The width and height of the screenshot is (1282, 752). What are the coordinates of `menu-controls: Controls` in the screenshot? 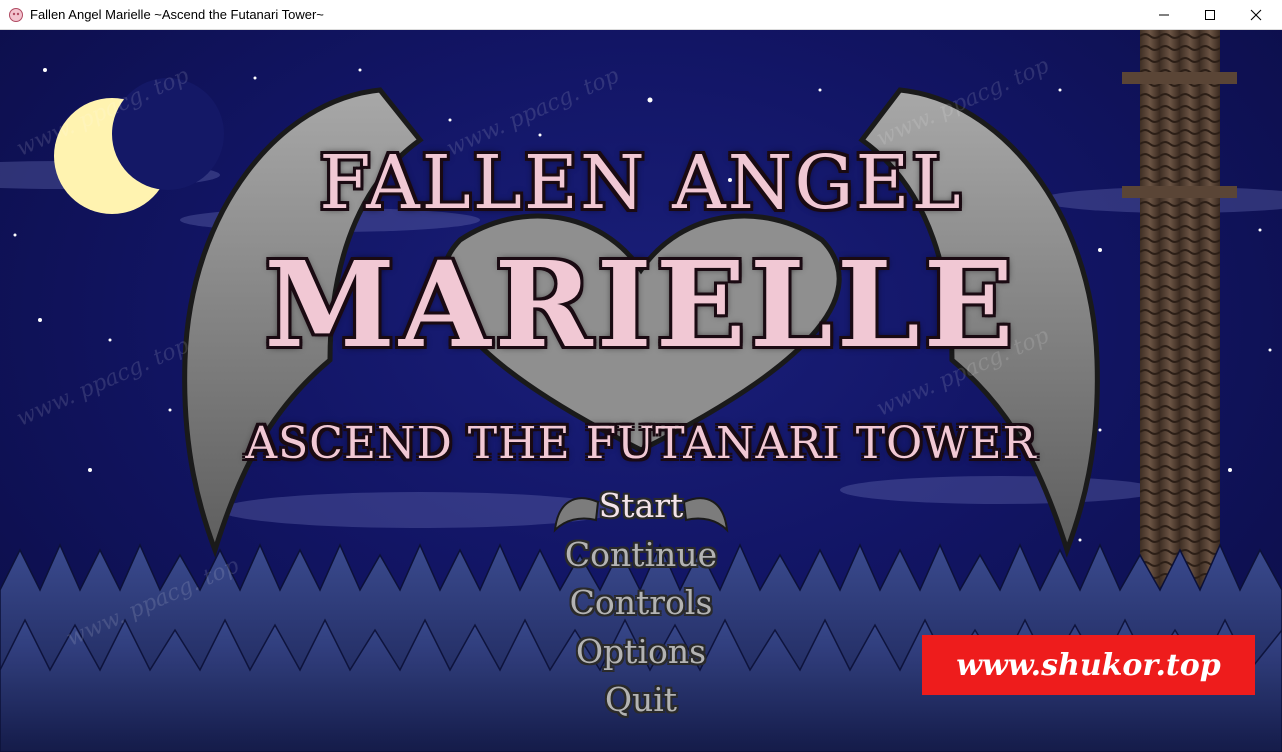 It's located at (641, 602).